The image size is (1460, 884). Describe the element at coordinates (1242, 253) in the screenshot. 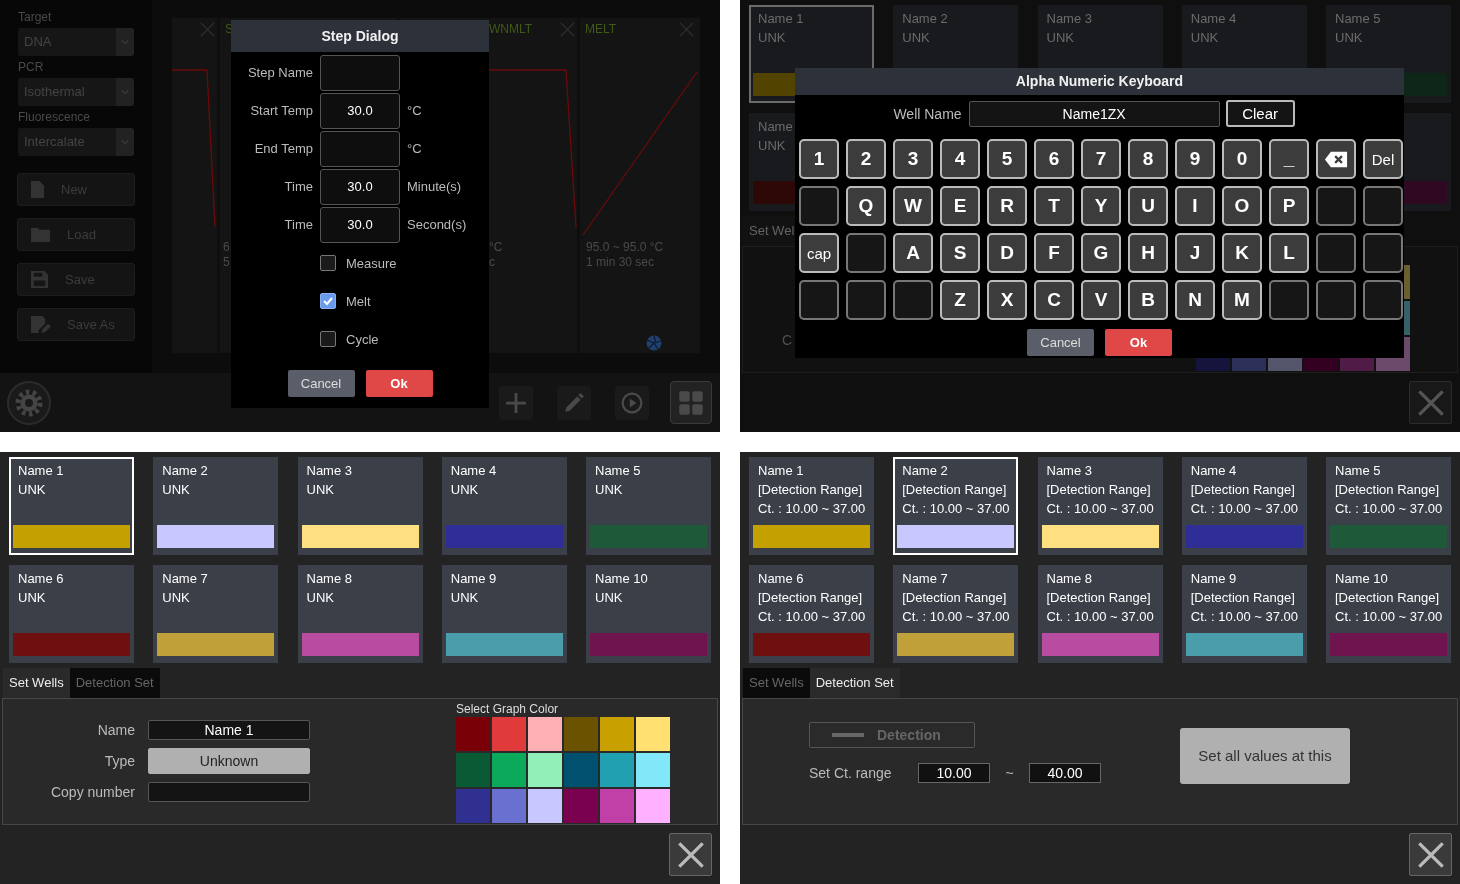

I see `key: K` at that location.